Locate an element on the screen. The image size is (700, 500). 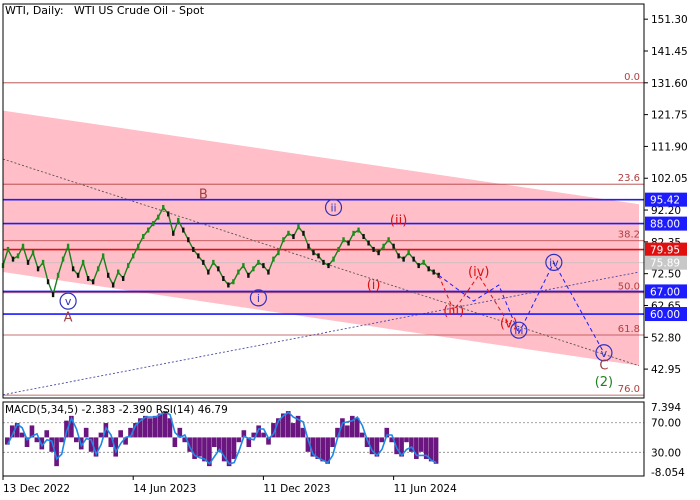
price-axis-label: 52.80 is located at coordinates (666, 338).